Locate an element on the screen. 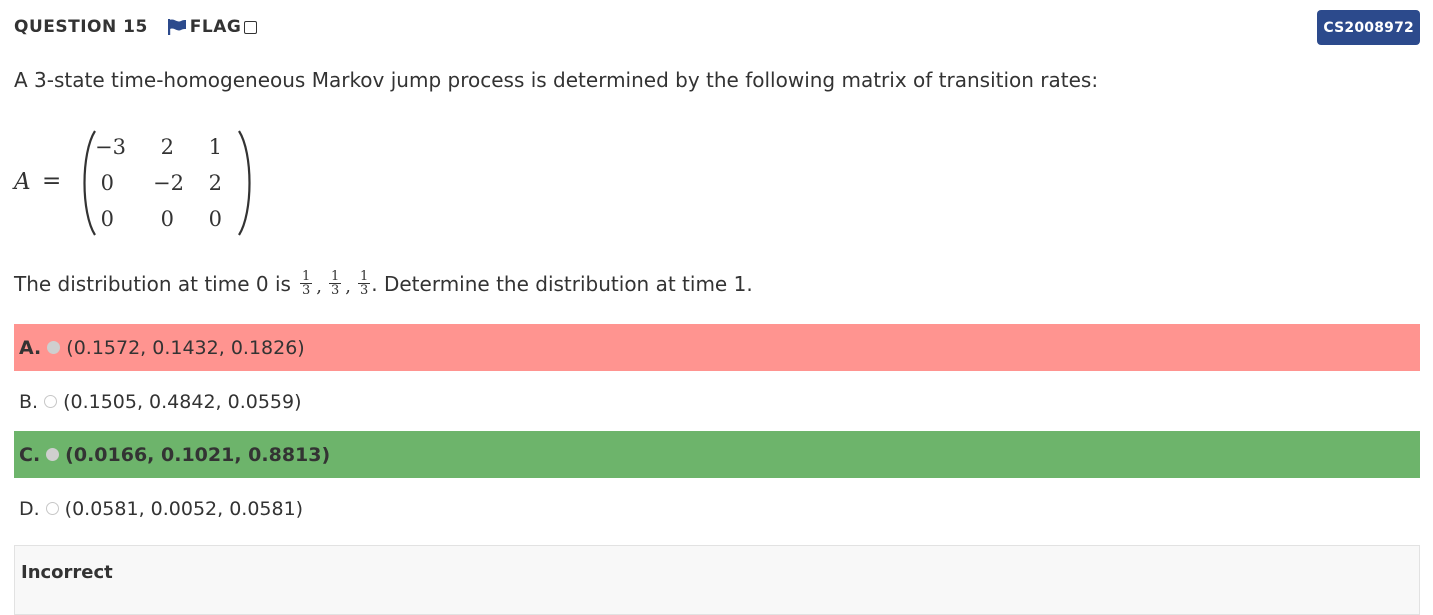 The height and width of the screenshot is (615, 1433). option-text: (0.1505, 0.4842, 0.0559) is located at coordinates (182, 401).